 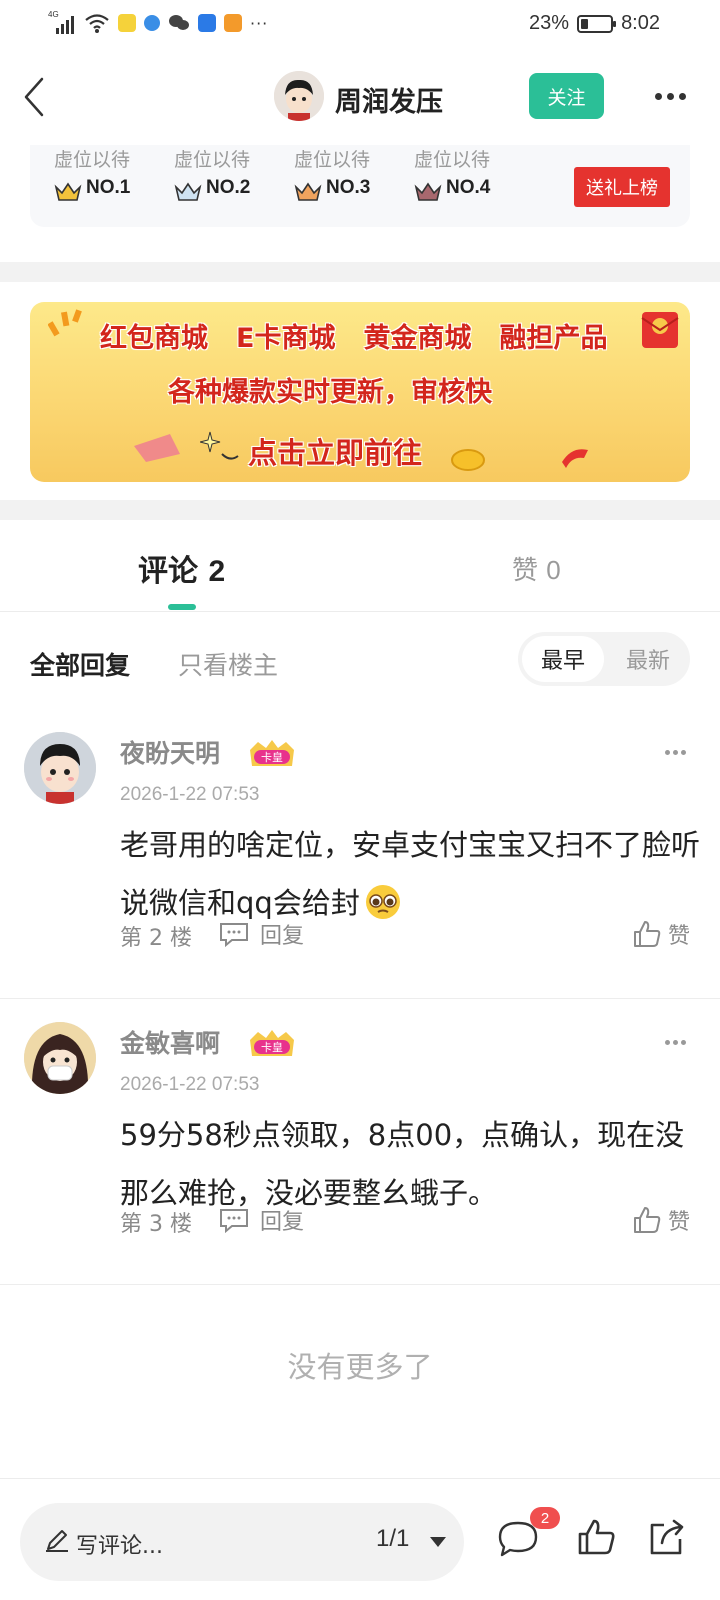 I want to click on pen-icon, so click(x=57, y=1541).